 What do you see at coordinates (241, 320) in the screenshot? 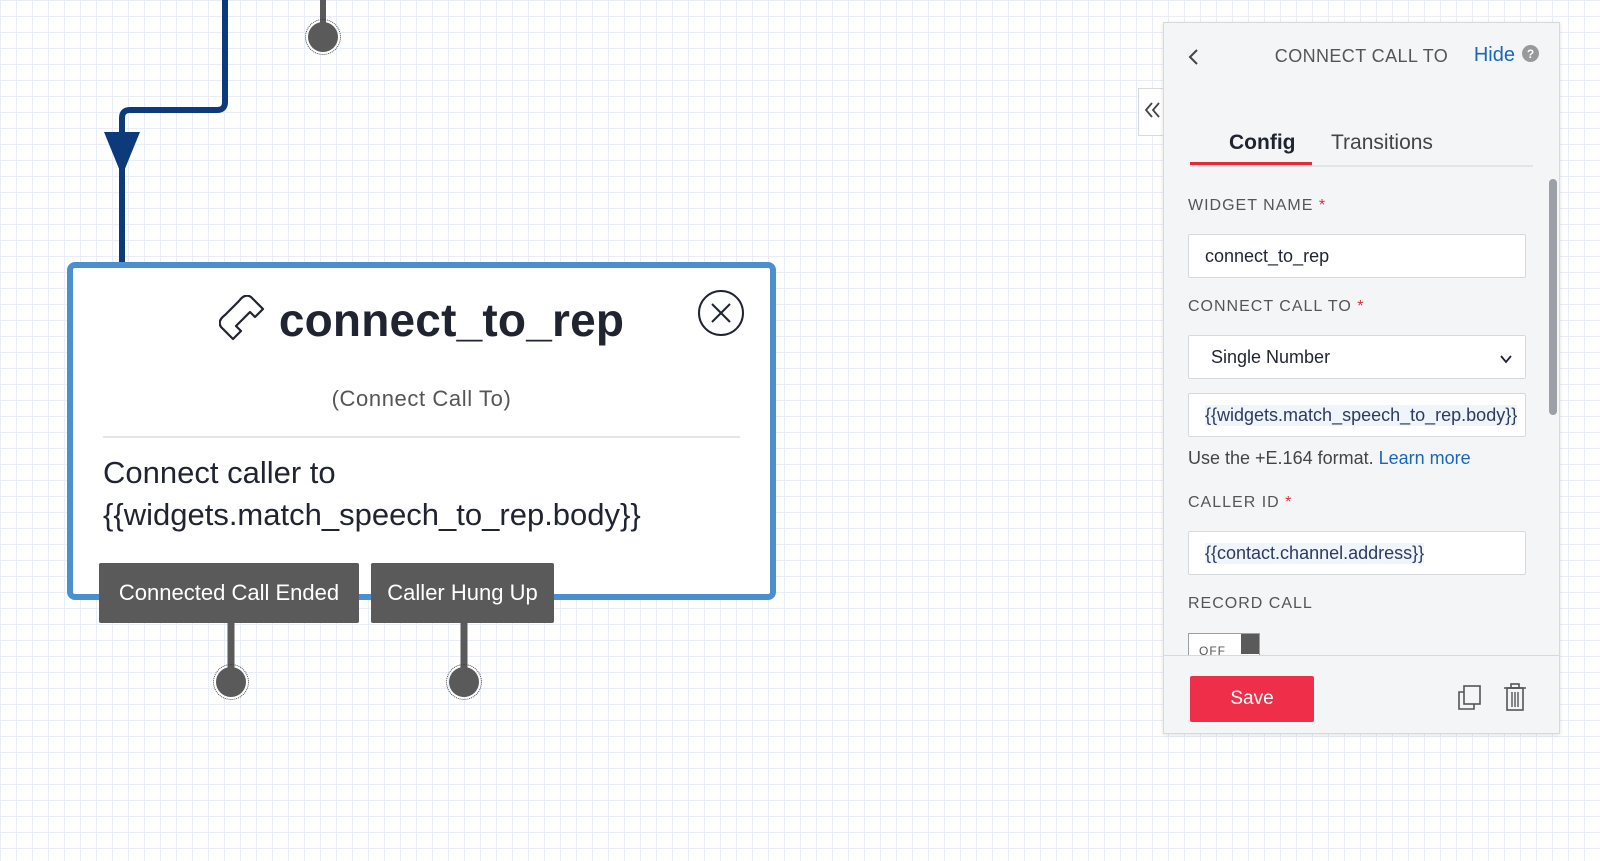
I see `phone-icon` at bounding box center [241, 320].